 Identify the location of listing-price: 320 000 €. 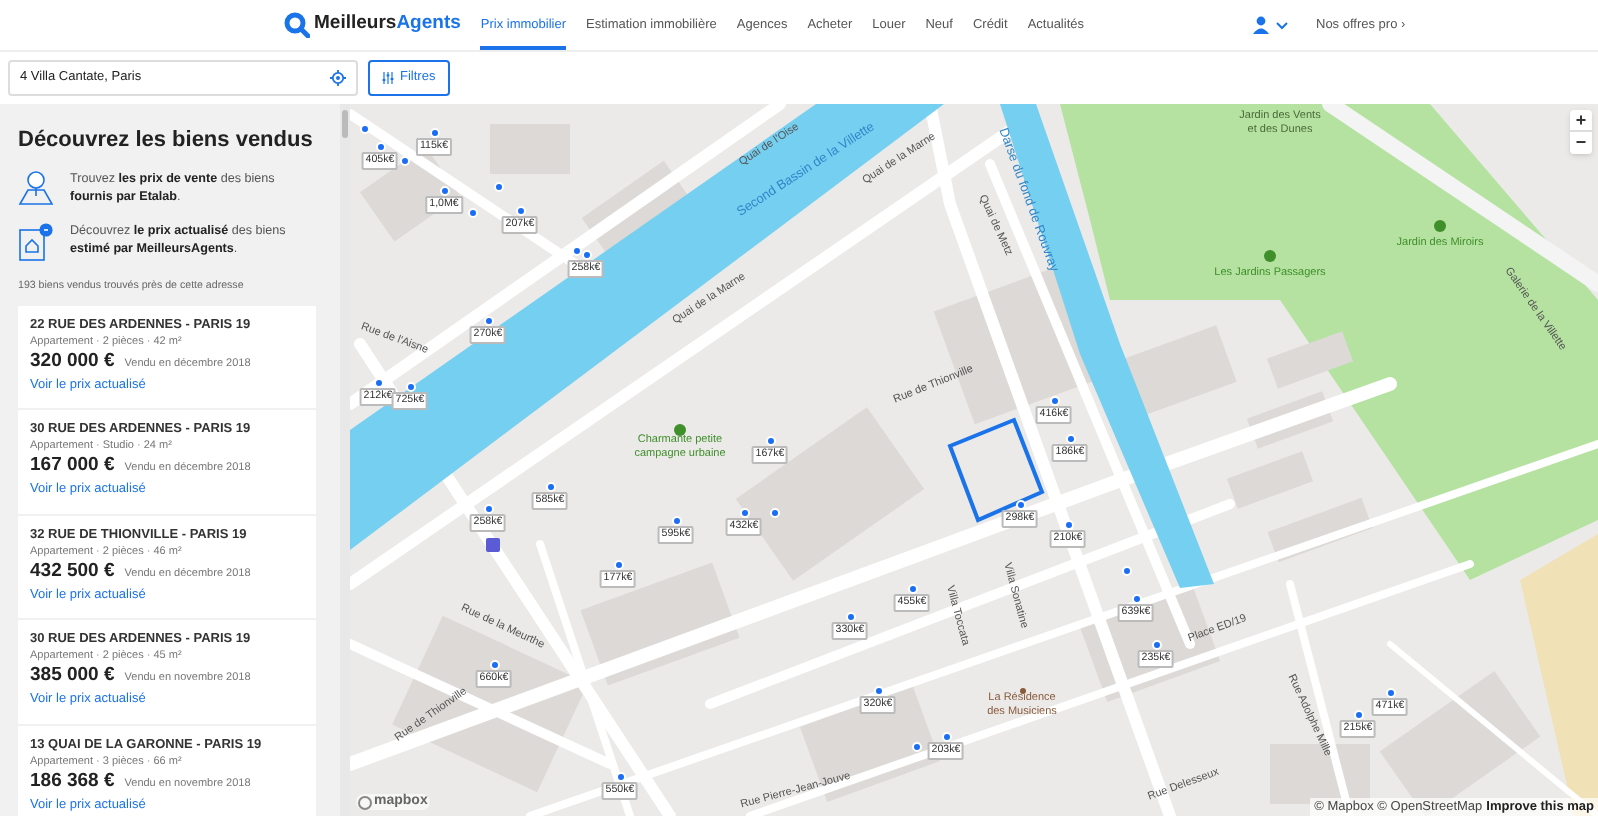
(72, 361).